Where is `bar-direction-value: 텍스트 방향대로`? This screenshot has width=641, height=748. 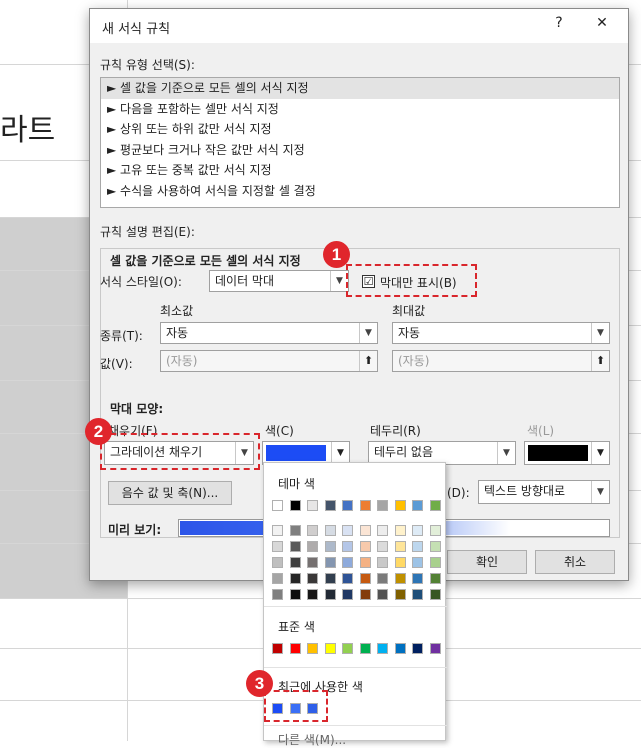
bar-direction-value: 텍스트 방향대로 is located at coordinates (525, 491).